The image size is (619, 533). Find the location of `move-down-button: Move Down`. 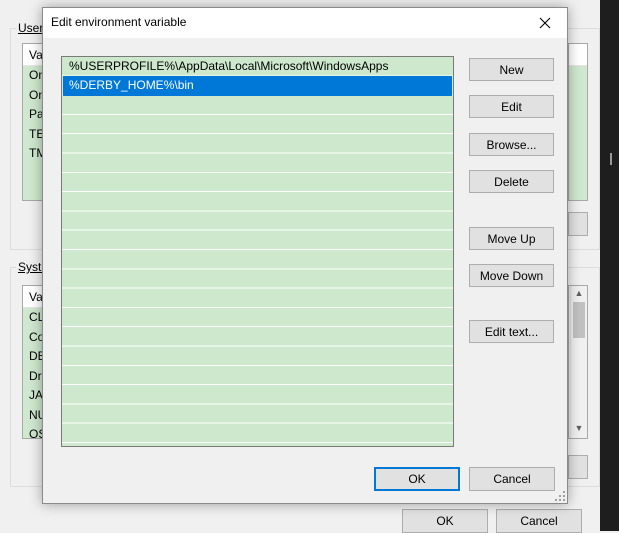

move-down-button: Move Down is located at coordinates (511, 275).